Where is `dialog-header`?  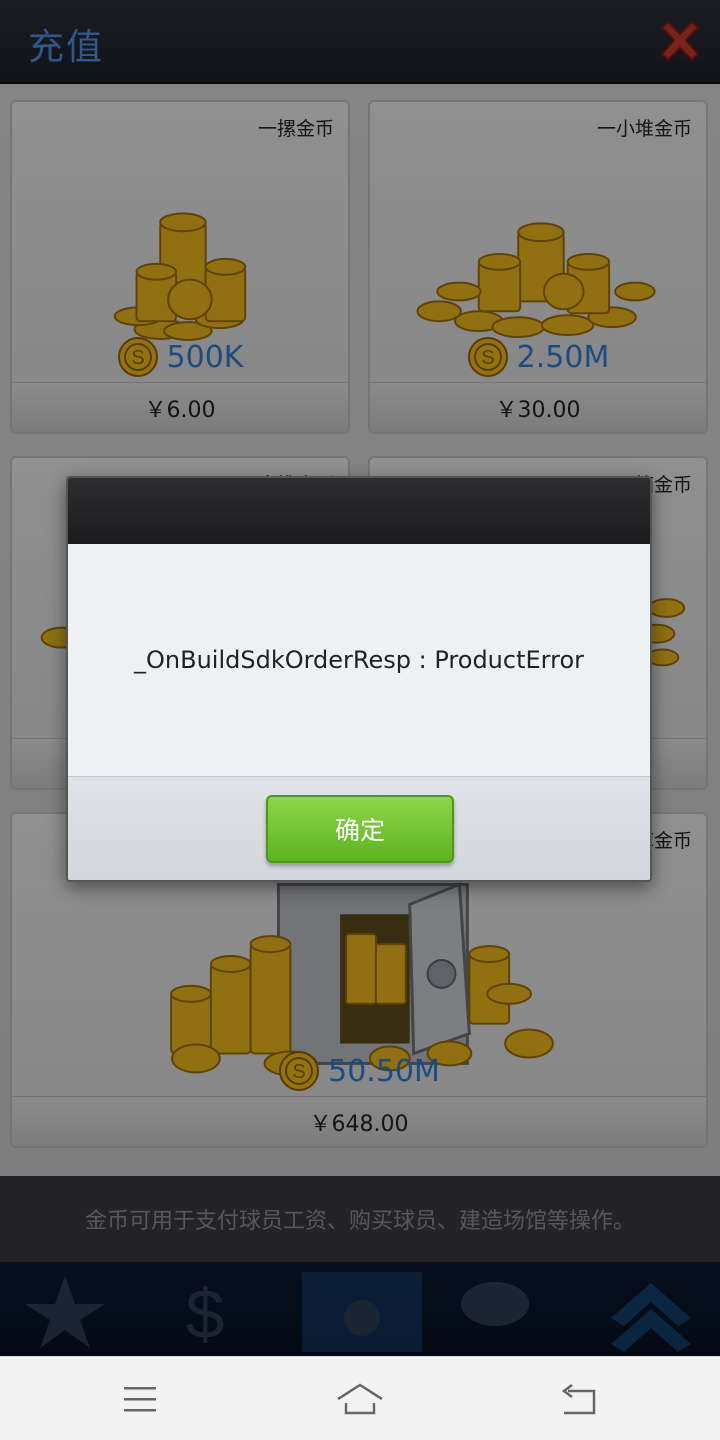 dialog-header is located at coordinates (359, 511).